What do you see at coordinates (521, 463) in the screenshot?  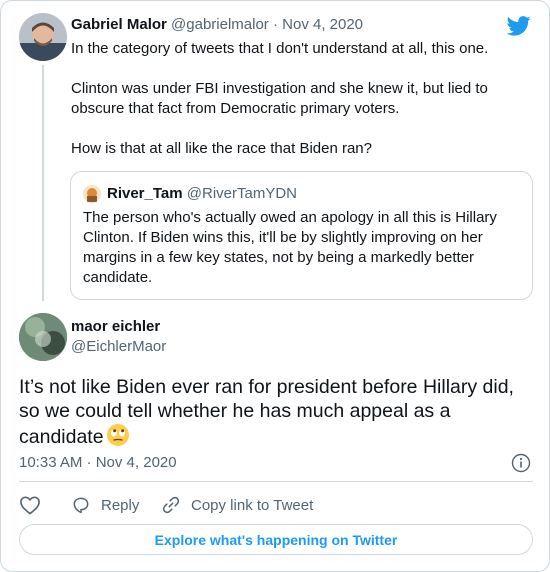 I see `info-icon` at bounding box center [521, 463].